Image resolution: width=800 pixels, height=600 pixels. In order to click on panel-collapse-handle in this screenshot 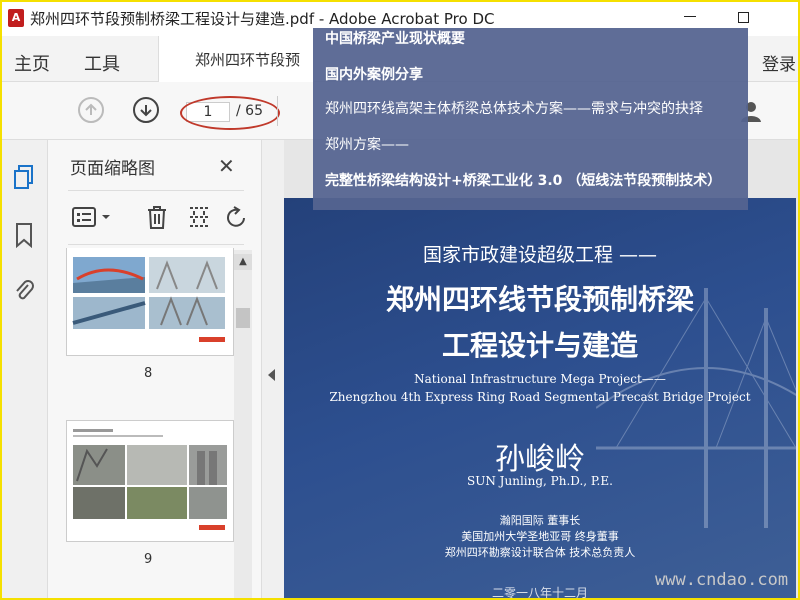, I will do `click(273, 370)`.